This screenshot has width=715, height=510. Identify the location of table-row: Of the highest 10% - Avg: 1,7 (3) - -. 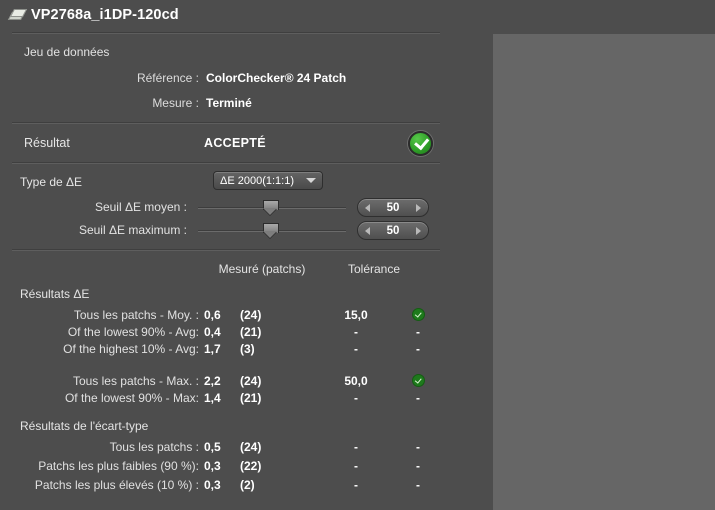
(220, 350).